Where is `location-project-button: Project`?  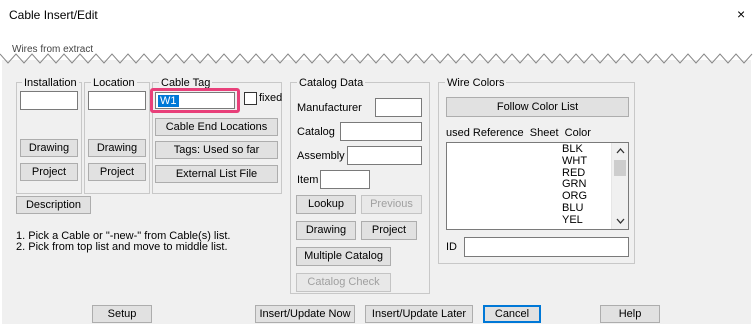
location-project-button: Project is located at coordinates (117, 172).